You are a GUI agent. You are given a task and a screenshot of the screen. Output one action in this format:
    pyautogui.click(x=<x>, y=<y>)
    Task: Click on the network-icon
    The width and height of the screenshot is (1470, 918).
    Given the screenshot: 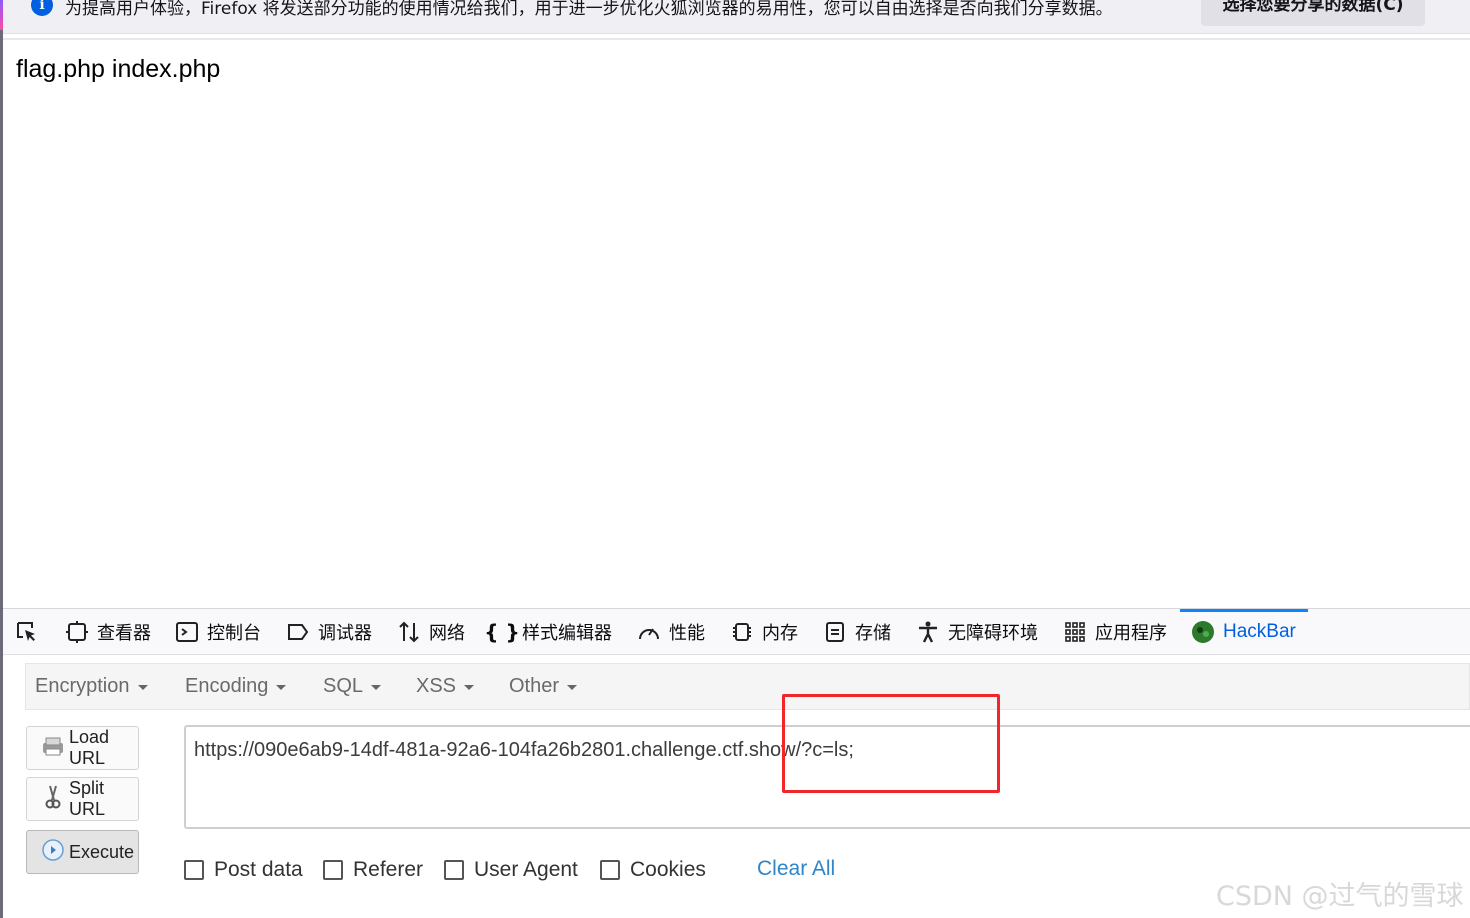 What is the action you would take?
    pyautogui.click(x=409, y=632)
    